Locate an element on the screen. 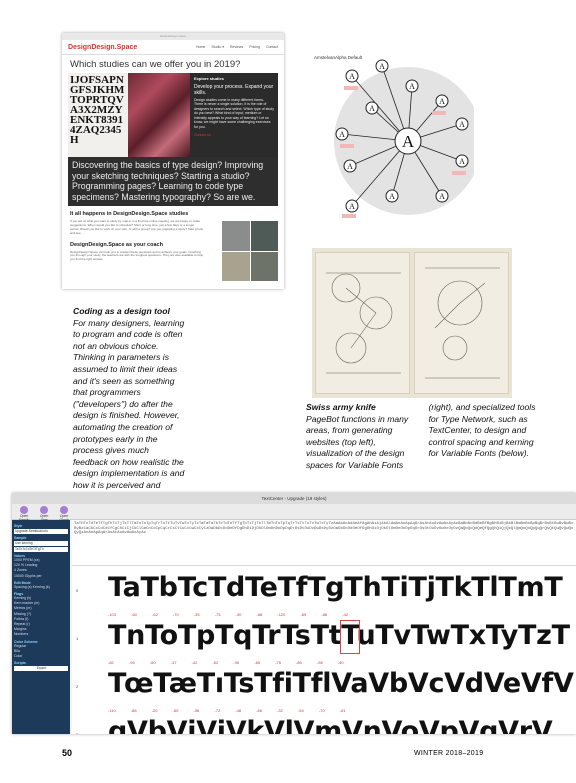  kerning-row: 3gVbVjVjVkVlVmVnVoVpVqVrV is located at coordinates (326, 724).